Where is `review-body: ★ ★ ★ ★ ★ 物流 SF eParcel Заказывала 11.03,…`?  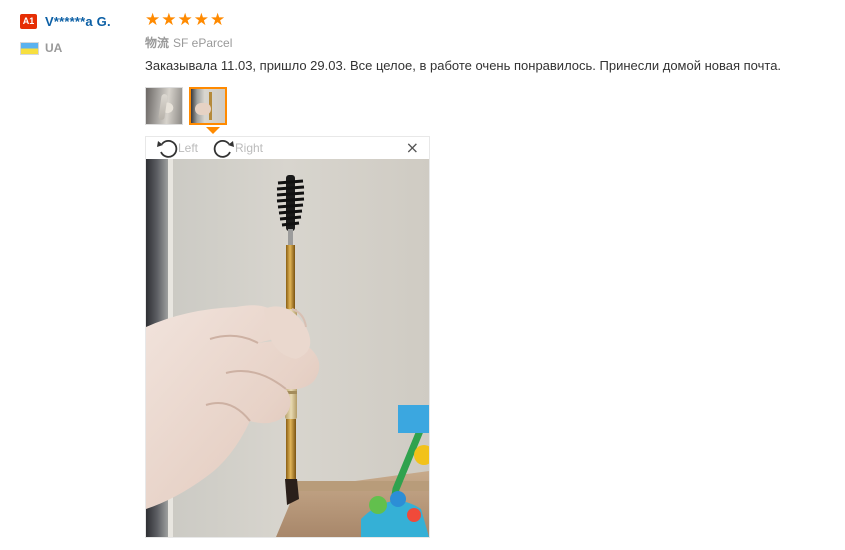 review-body: ★ ★ ★ ★ ★ 物流 SF eParcel Заказывала 11.03,… is located at coordinates (490, 43).